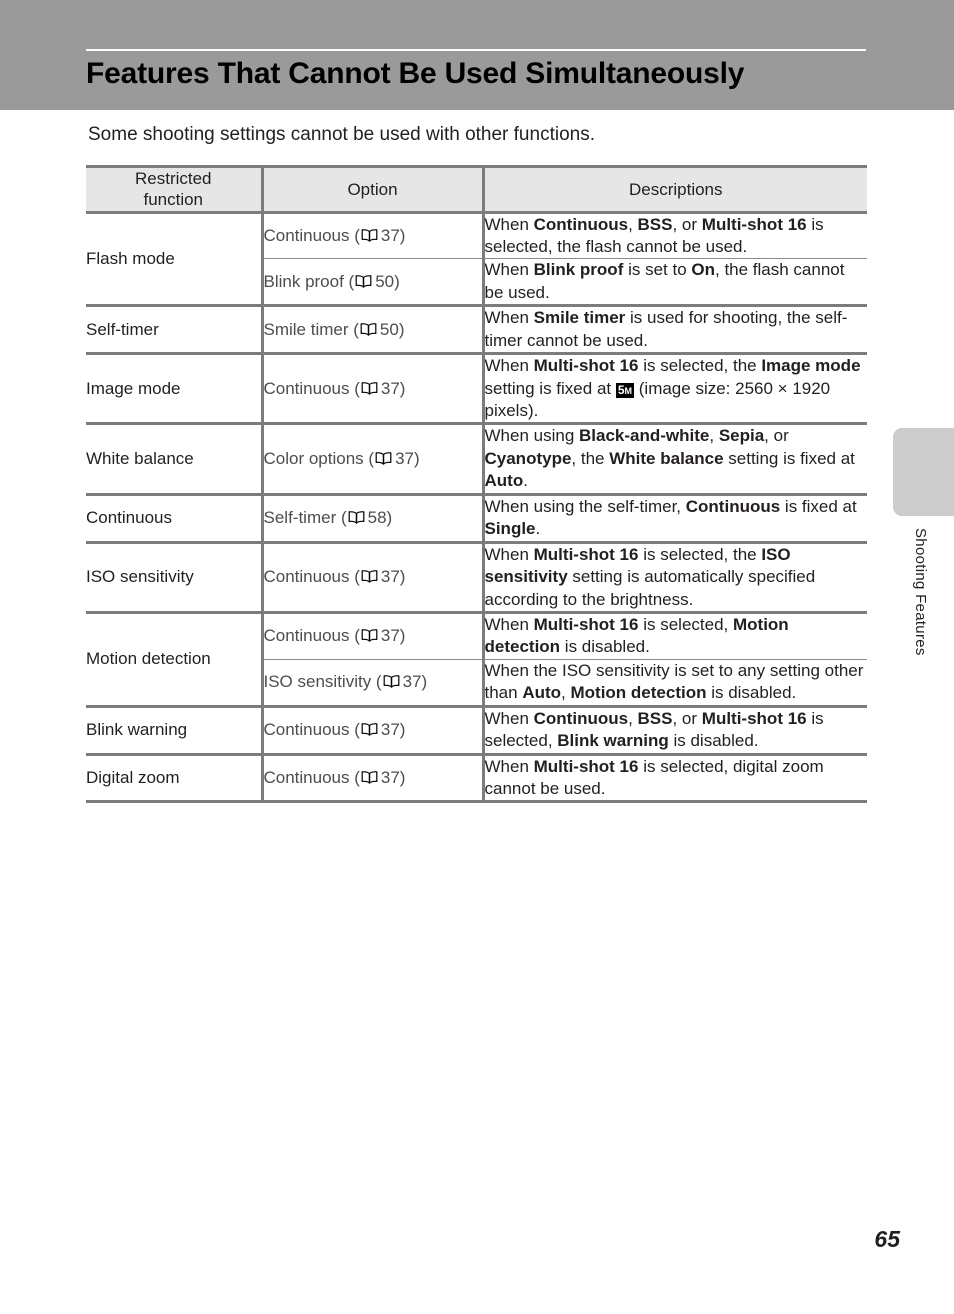  What do you see at coordinates (380, 518) in the screenshot?
I see `option-page-reference: 58)` at bounding box center [380, 518].